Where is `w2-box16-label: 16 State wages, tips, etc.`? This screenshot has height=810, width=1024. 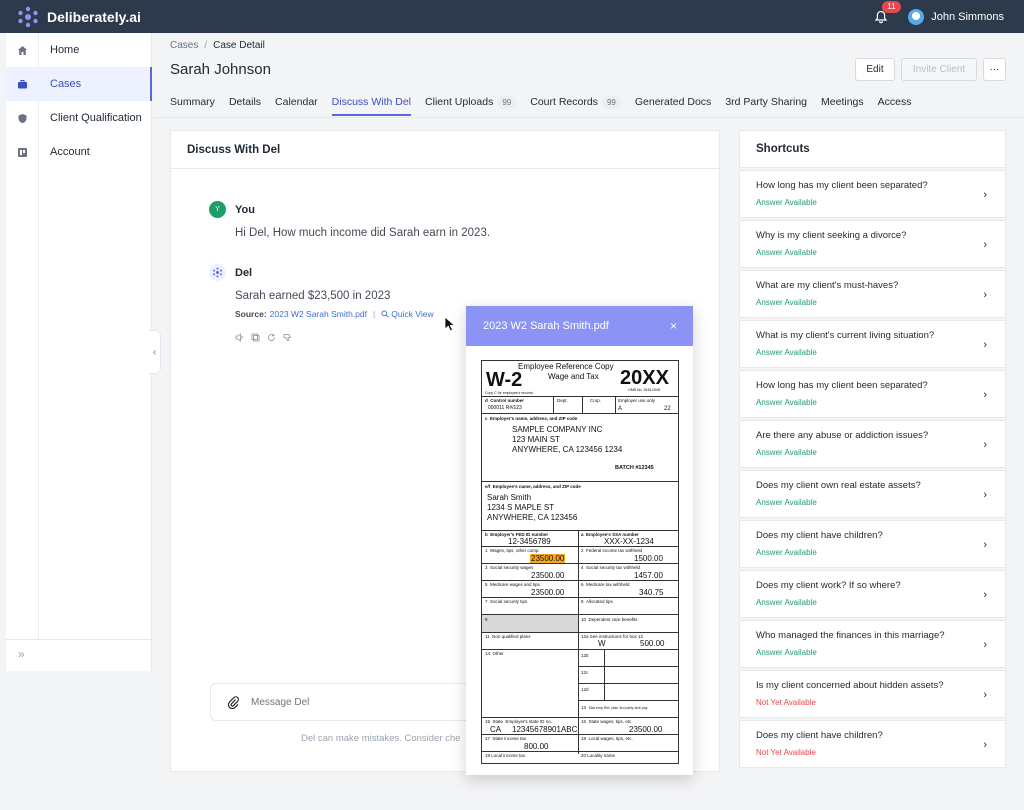 w2-box16-label: 16 State wages, tips, etc. is located at coordinates (607, 721).